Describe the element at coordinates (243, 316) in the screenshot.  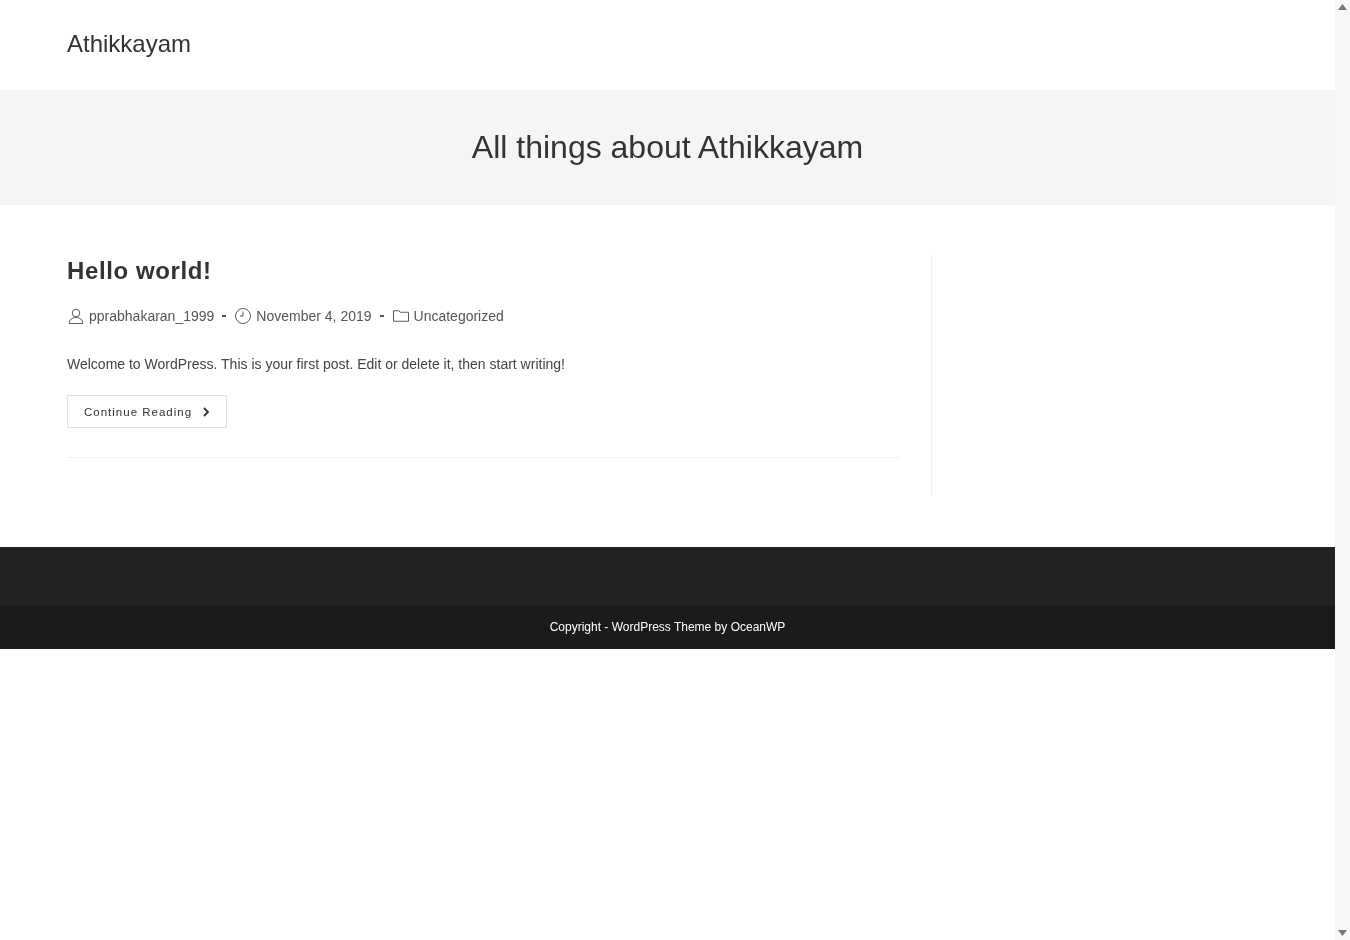
I see `clock-icon` at that location.